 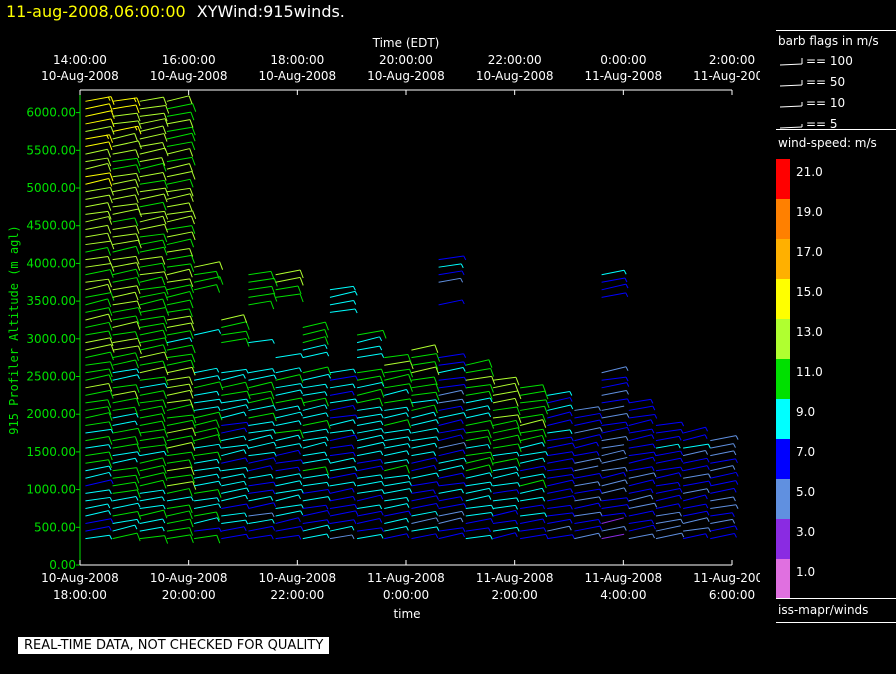 What do you see at coordinates (297, 60) in the screenshot?
I see `top-x-tick-time: 18:00:00` at bounding box center [297, 60].